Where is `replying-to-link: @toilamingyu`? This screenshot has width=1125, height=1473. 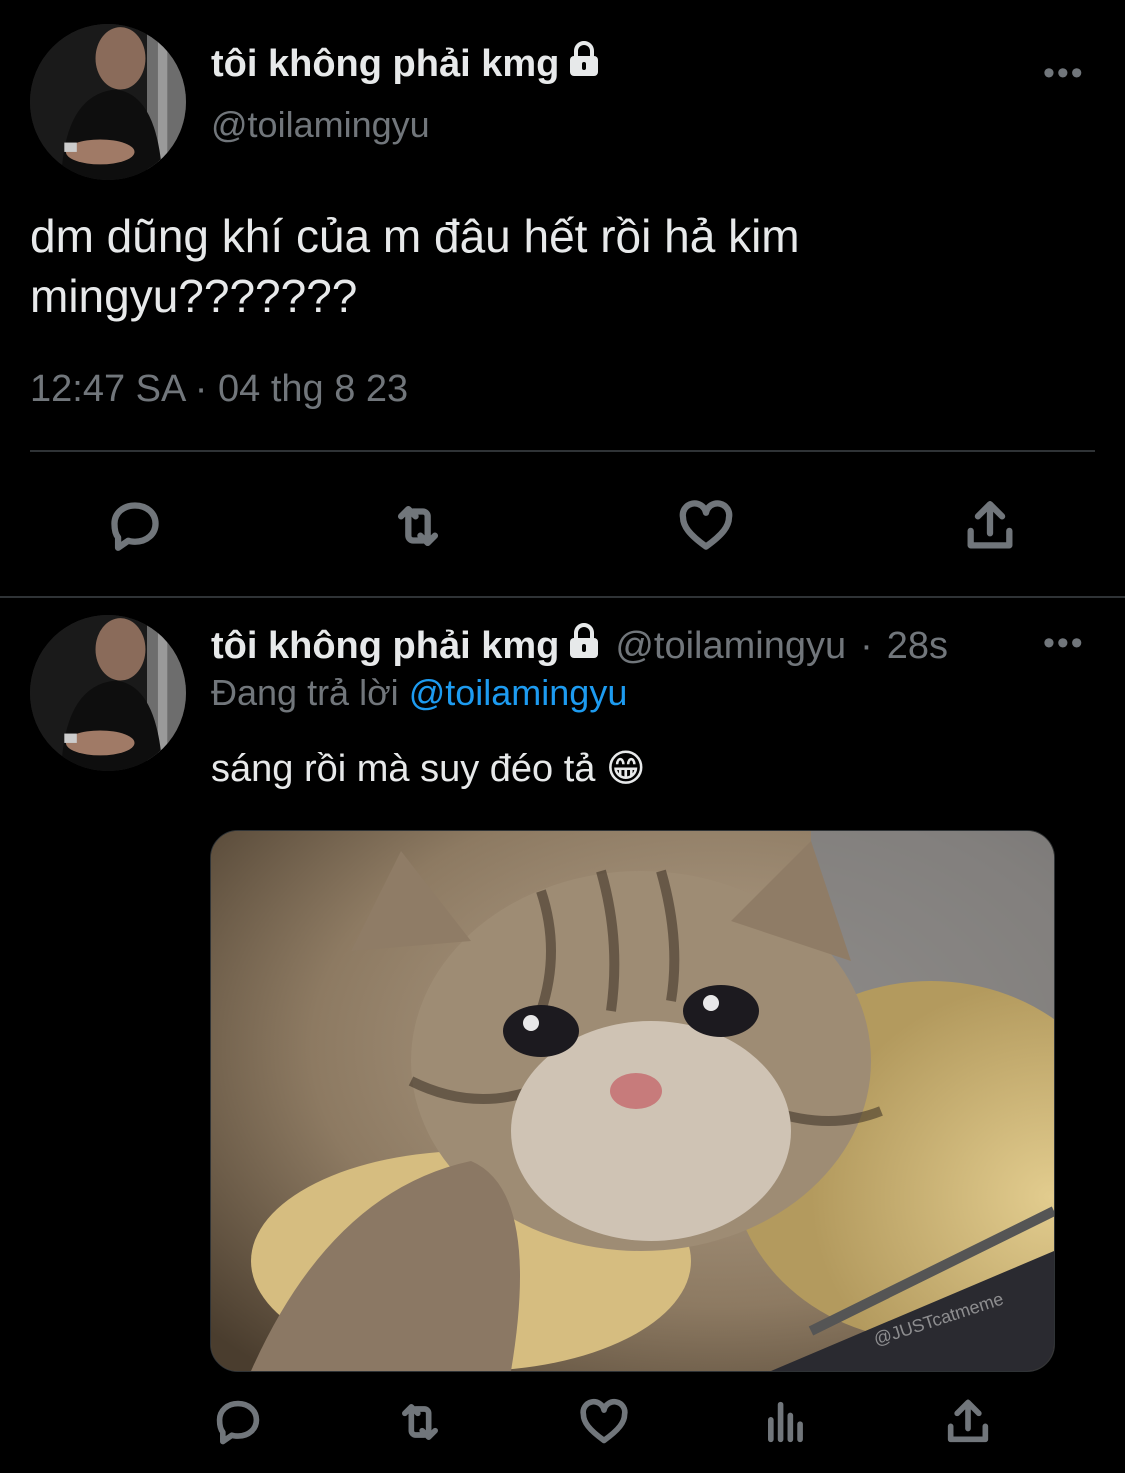 replying-to-link: @toilamingyu is located at coordinates (518, 692).